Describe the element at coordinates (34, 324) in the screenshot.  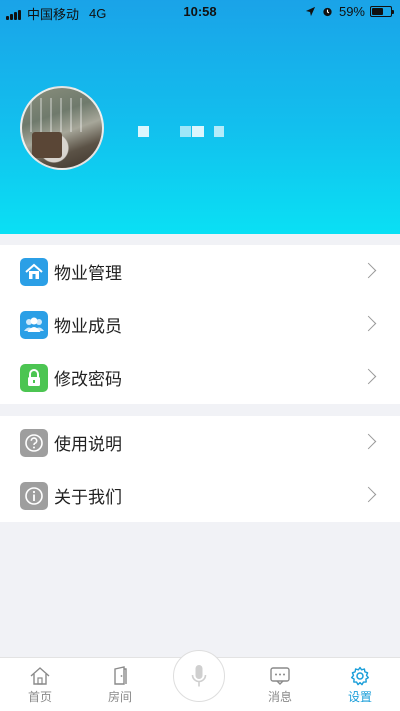
I see `members-icon` at that location.